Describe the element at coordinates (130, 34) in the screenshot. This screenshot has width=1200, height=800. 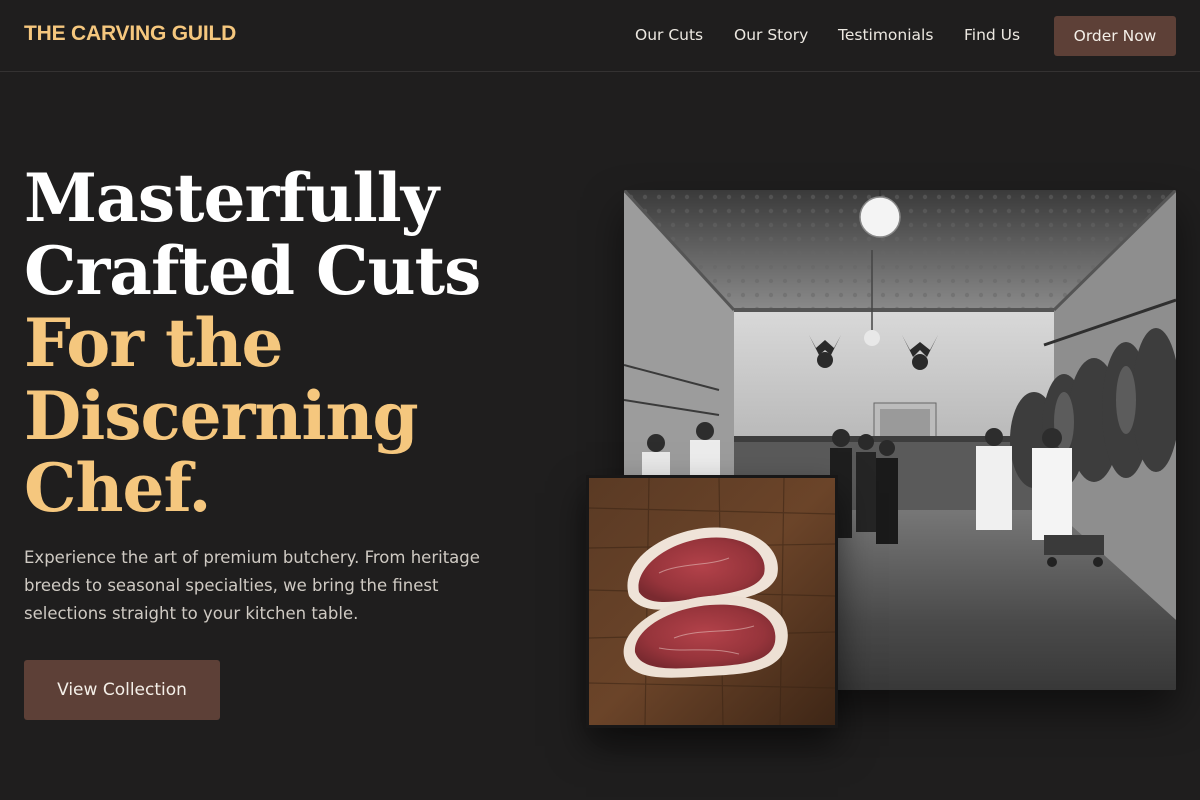
I see `brand-logo: THE CARVING GUILD` at that location.